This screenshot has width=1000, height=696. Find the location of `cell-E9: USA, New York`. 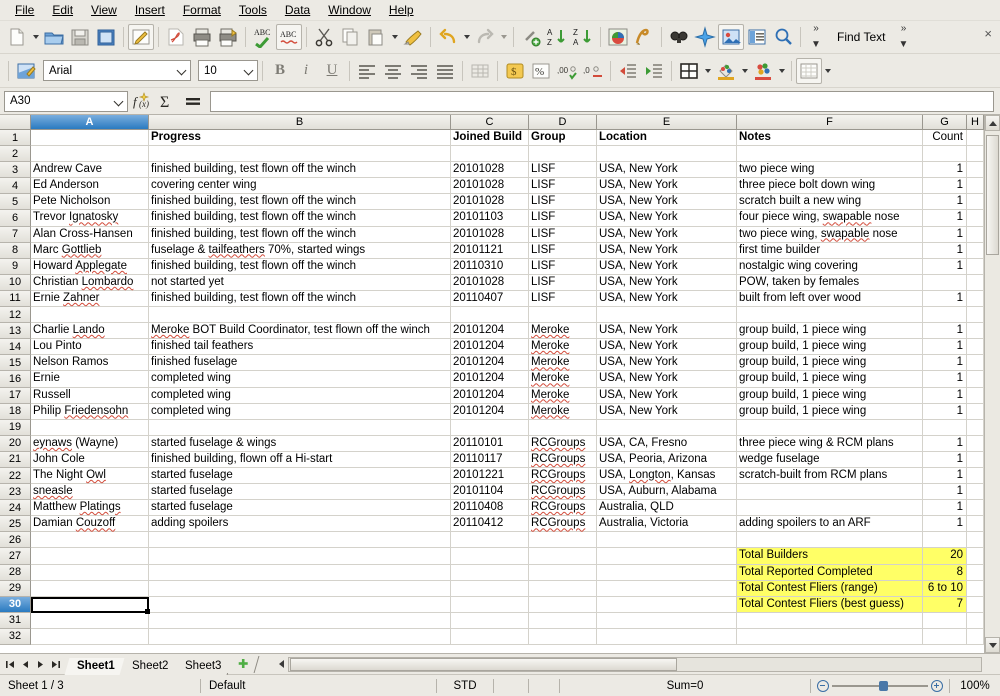

cell-E9: USA, New York is located at coordinates (667, 266).